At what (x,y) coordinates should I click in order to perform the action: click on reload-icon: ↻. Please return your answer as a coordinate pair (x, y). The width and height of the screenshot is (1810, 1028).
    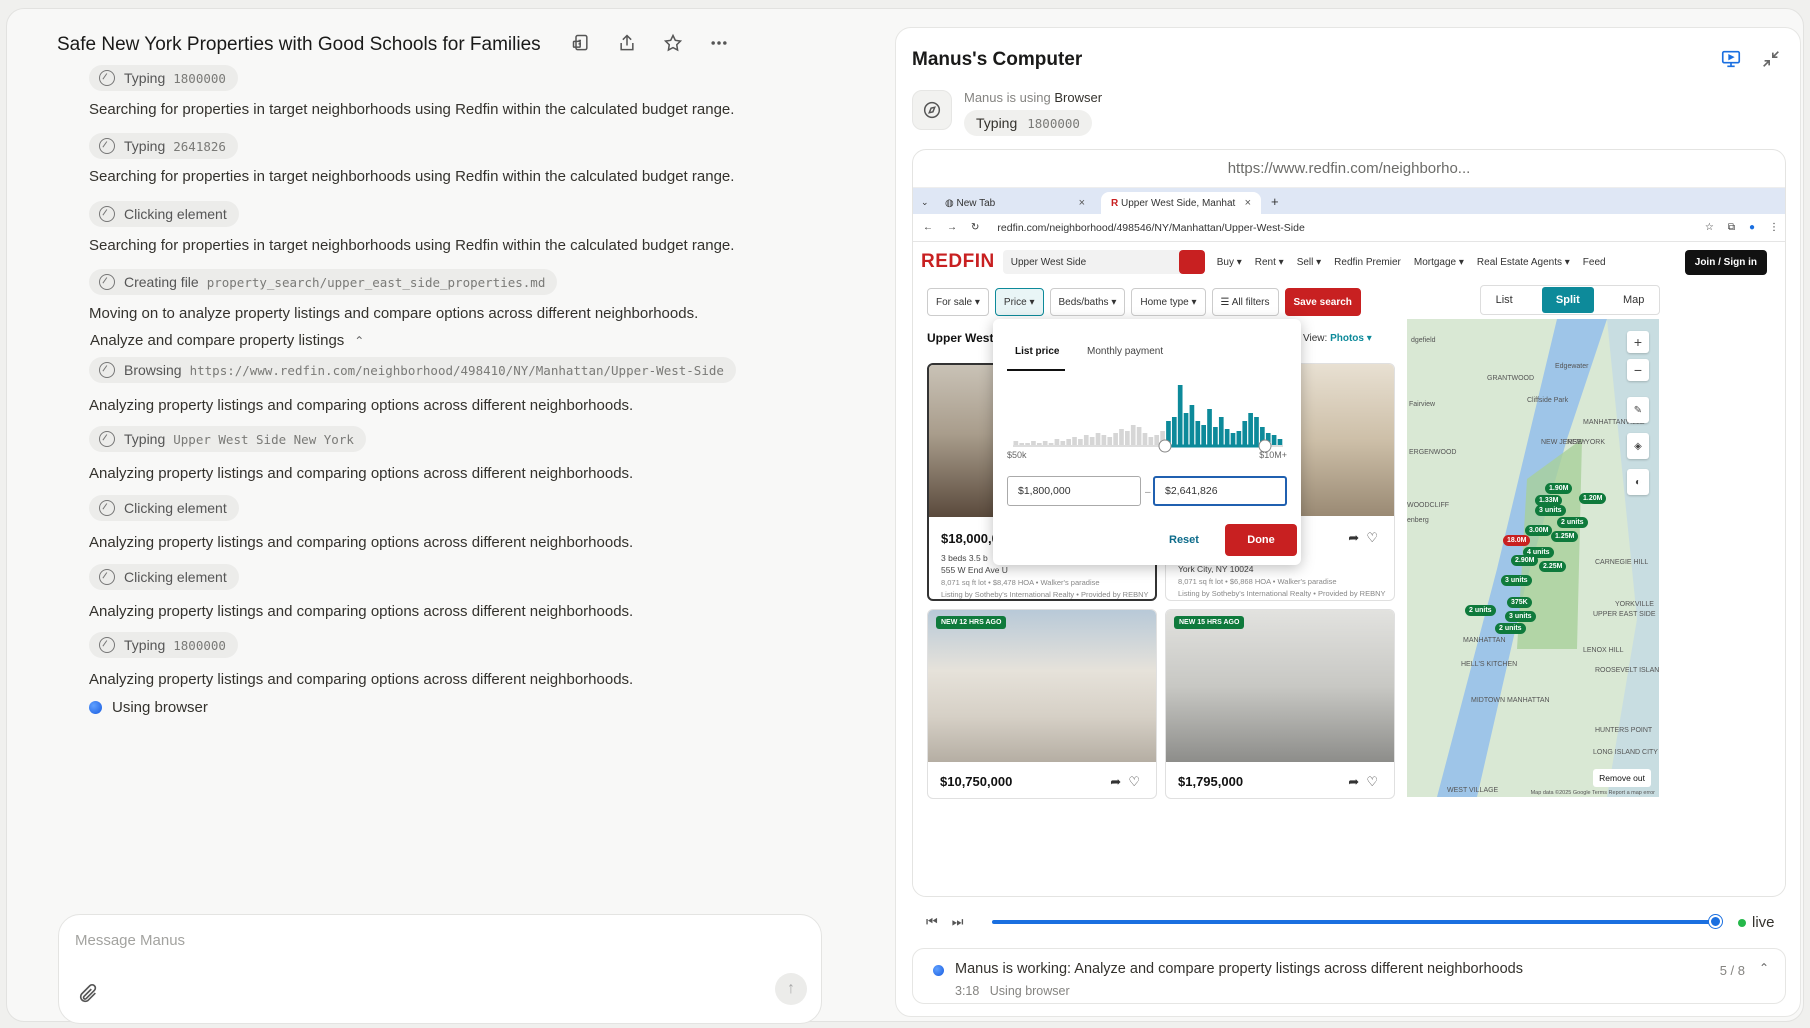
    Looking at the image, I should click on (975, 227).